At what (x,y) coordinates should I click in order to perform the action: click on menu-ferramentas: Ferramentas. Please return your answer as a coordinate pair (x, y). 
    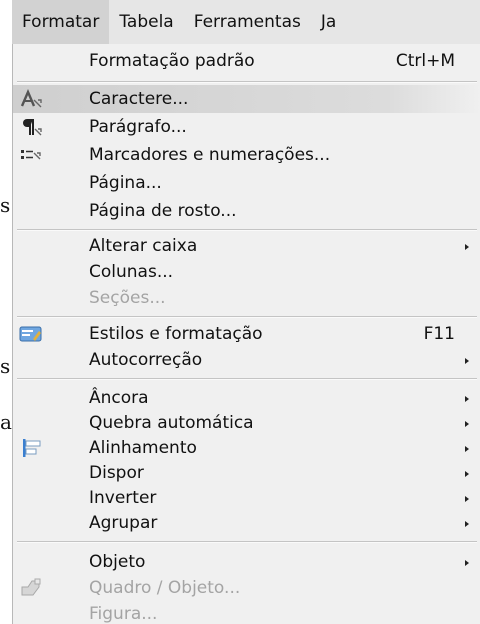
    Looking at the image, I should click on (247, 22).